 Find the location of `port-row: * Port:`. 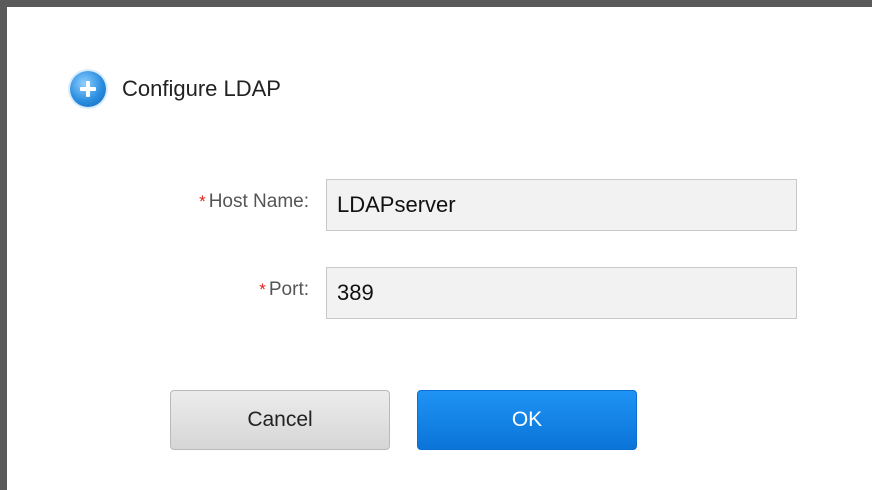

port-row: * Port: is located at coordinates (439, 293).